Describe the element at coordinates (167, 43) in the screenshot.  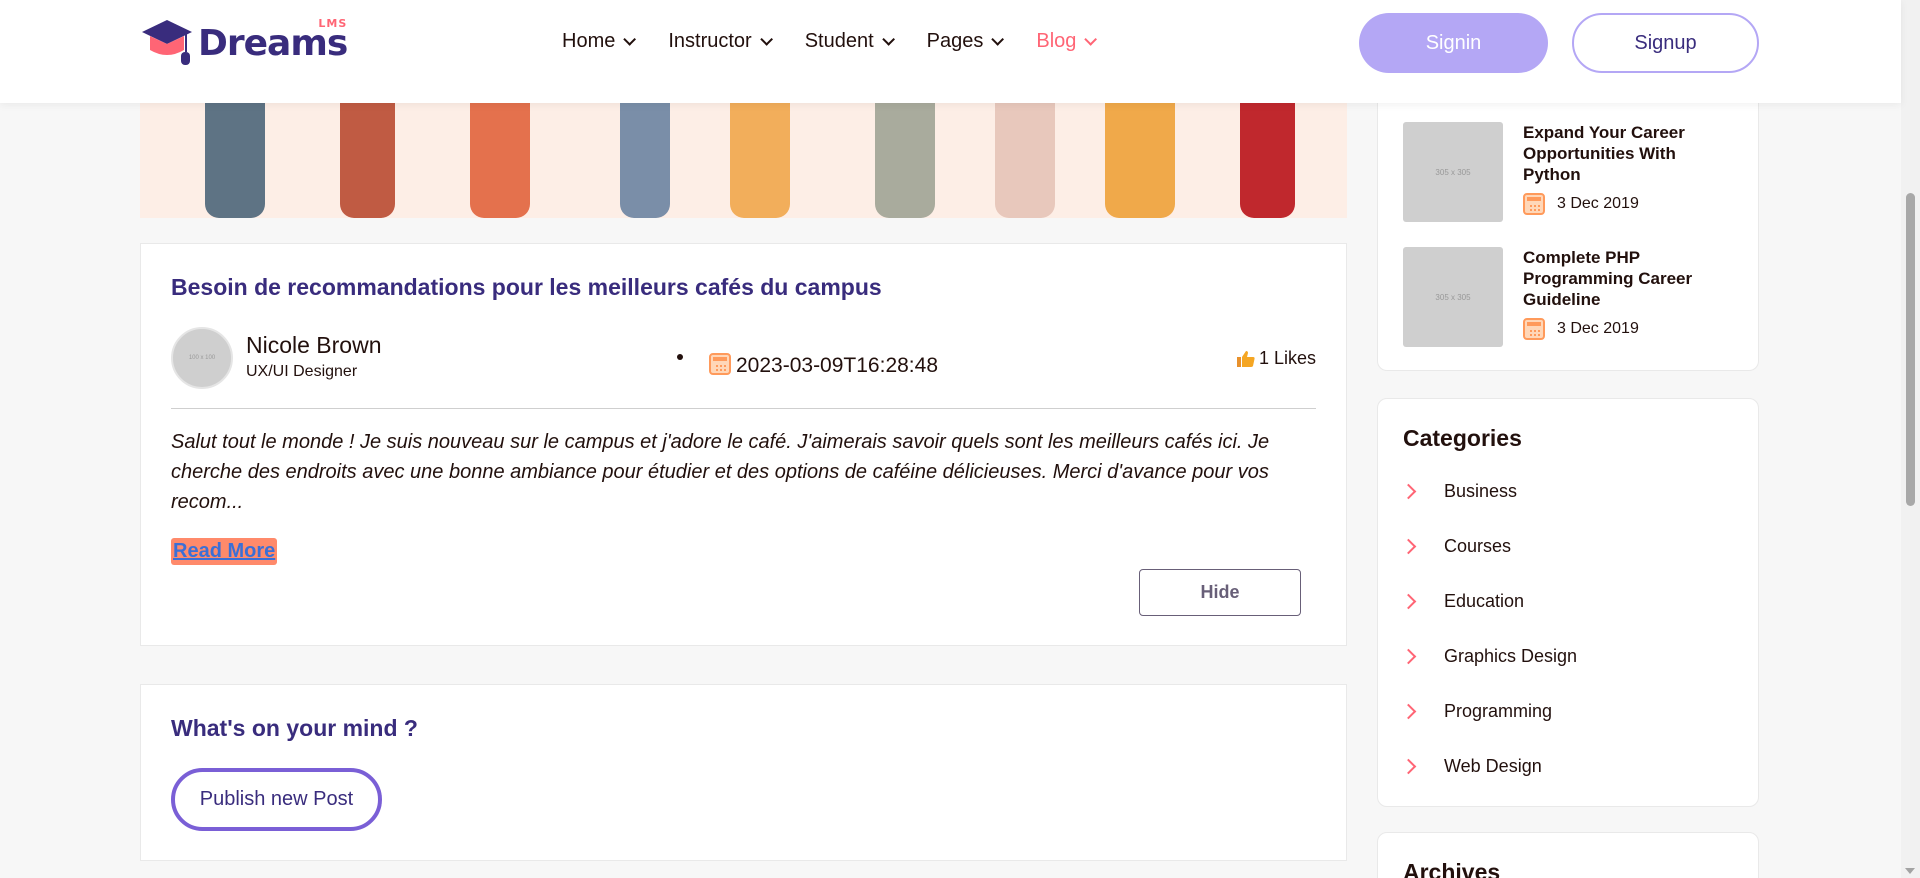
I see `graduation-cap-icon` at that location.